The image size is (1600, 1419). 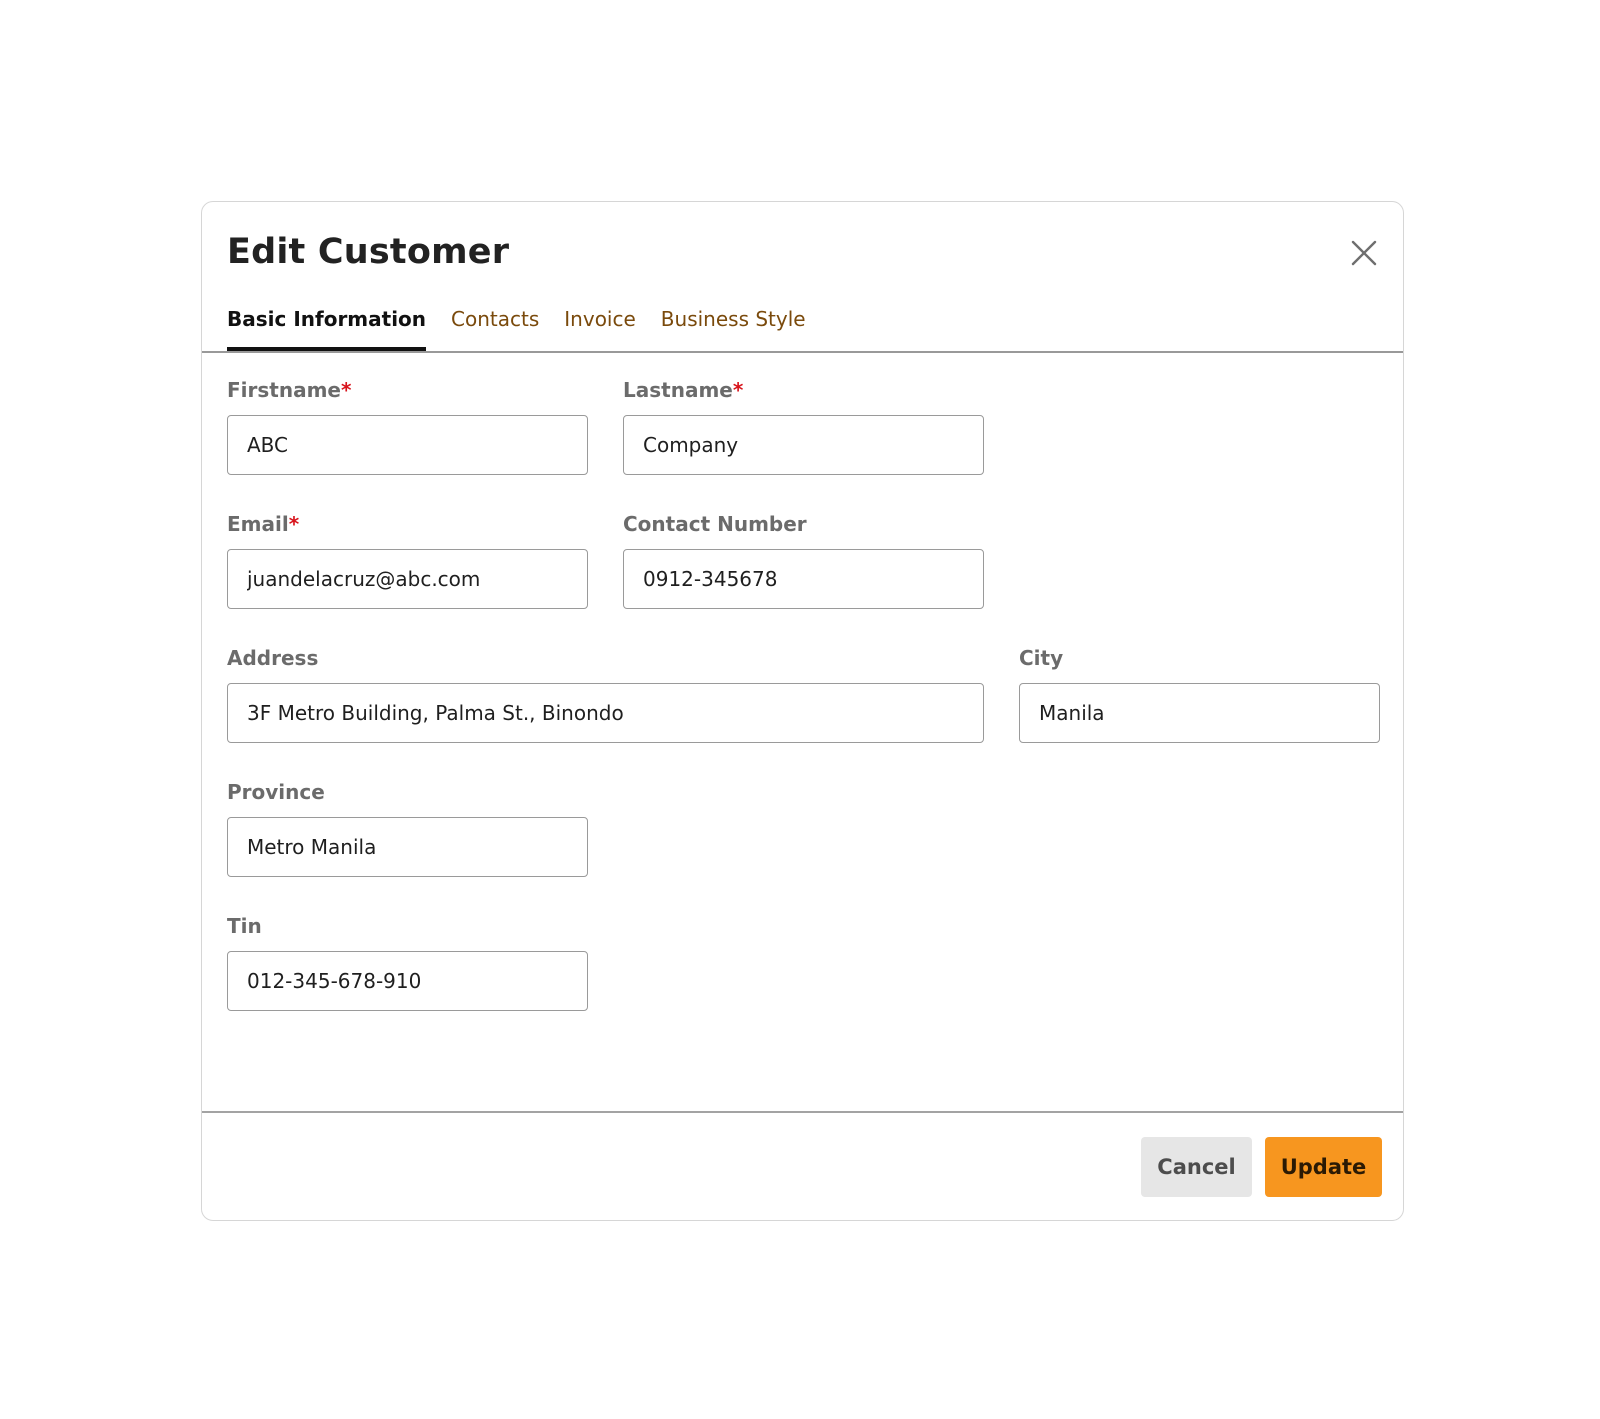 I want to click on address-field-group: Address, so click(x=605, y=694).